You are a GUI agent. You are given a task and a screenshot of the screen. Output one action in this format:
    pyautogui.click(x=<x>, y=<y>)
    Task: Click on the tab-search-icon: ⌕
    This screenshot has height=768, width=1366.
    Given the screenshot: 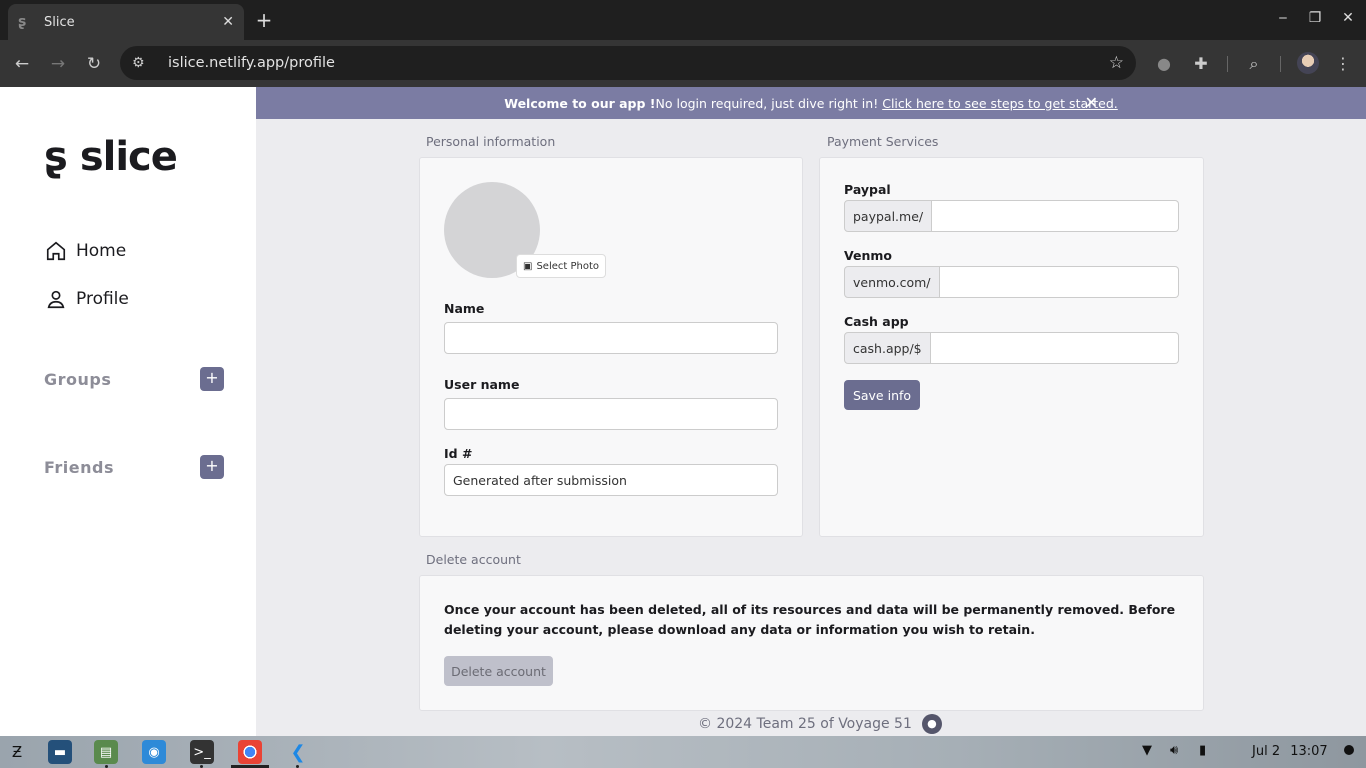 What is the action you would take?
    pyautogui.click(x=1254, y=64)
    